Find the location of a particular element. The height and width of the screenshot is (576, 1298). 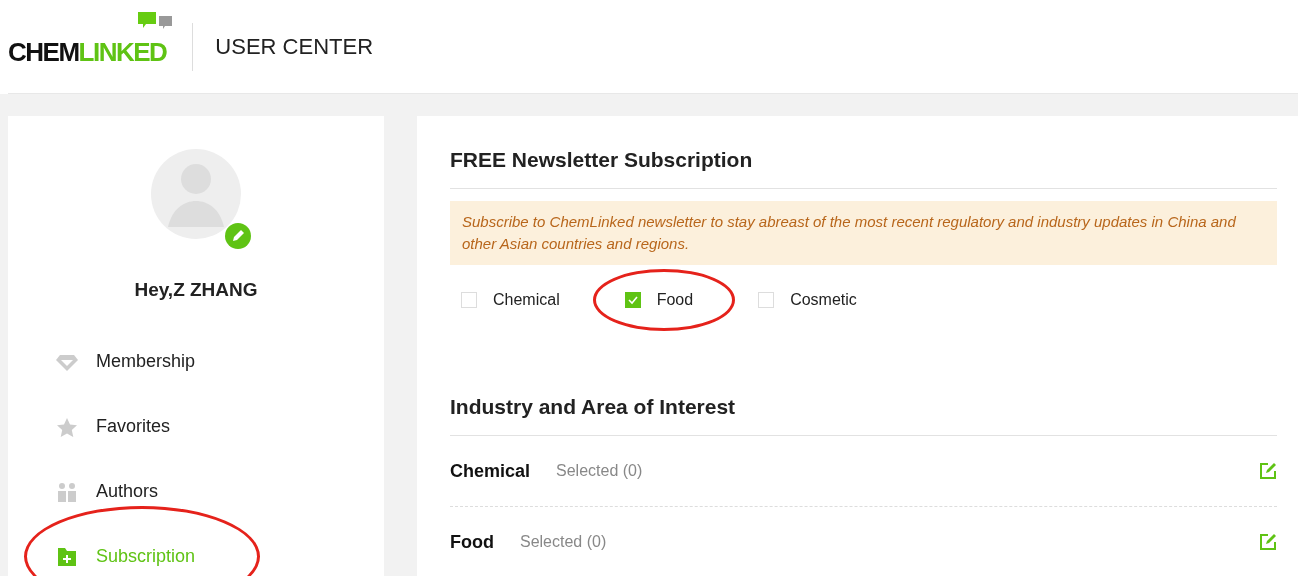

people-icon is located at coordinates (67, 491).